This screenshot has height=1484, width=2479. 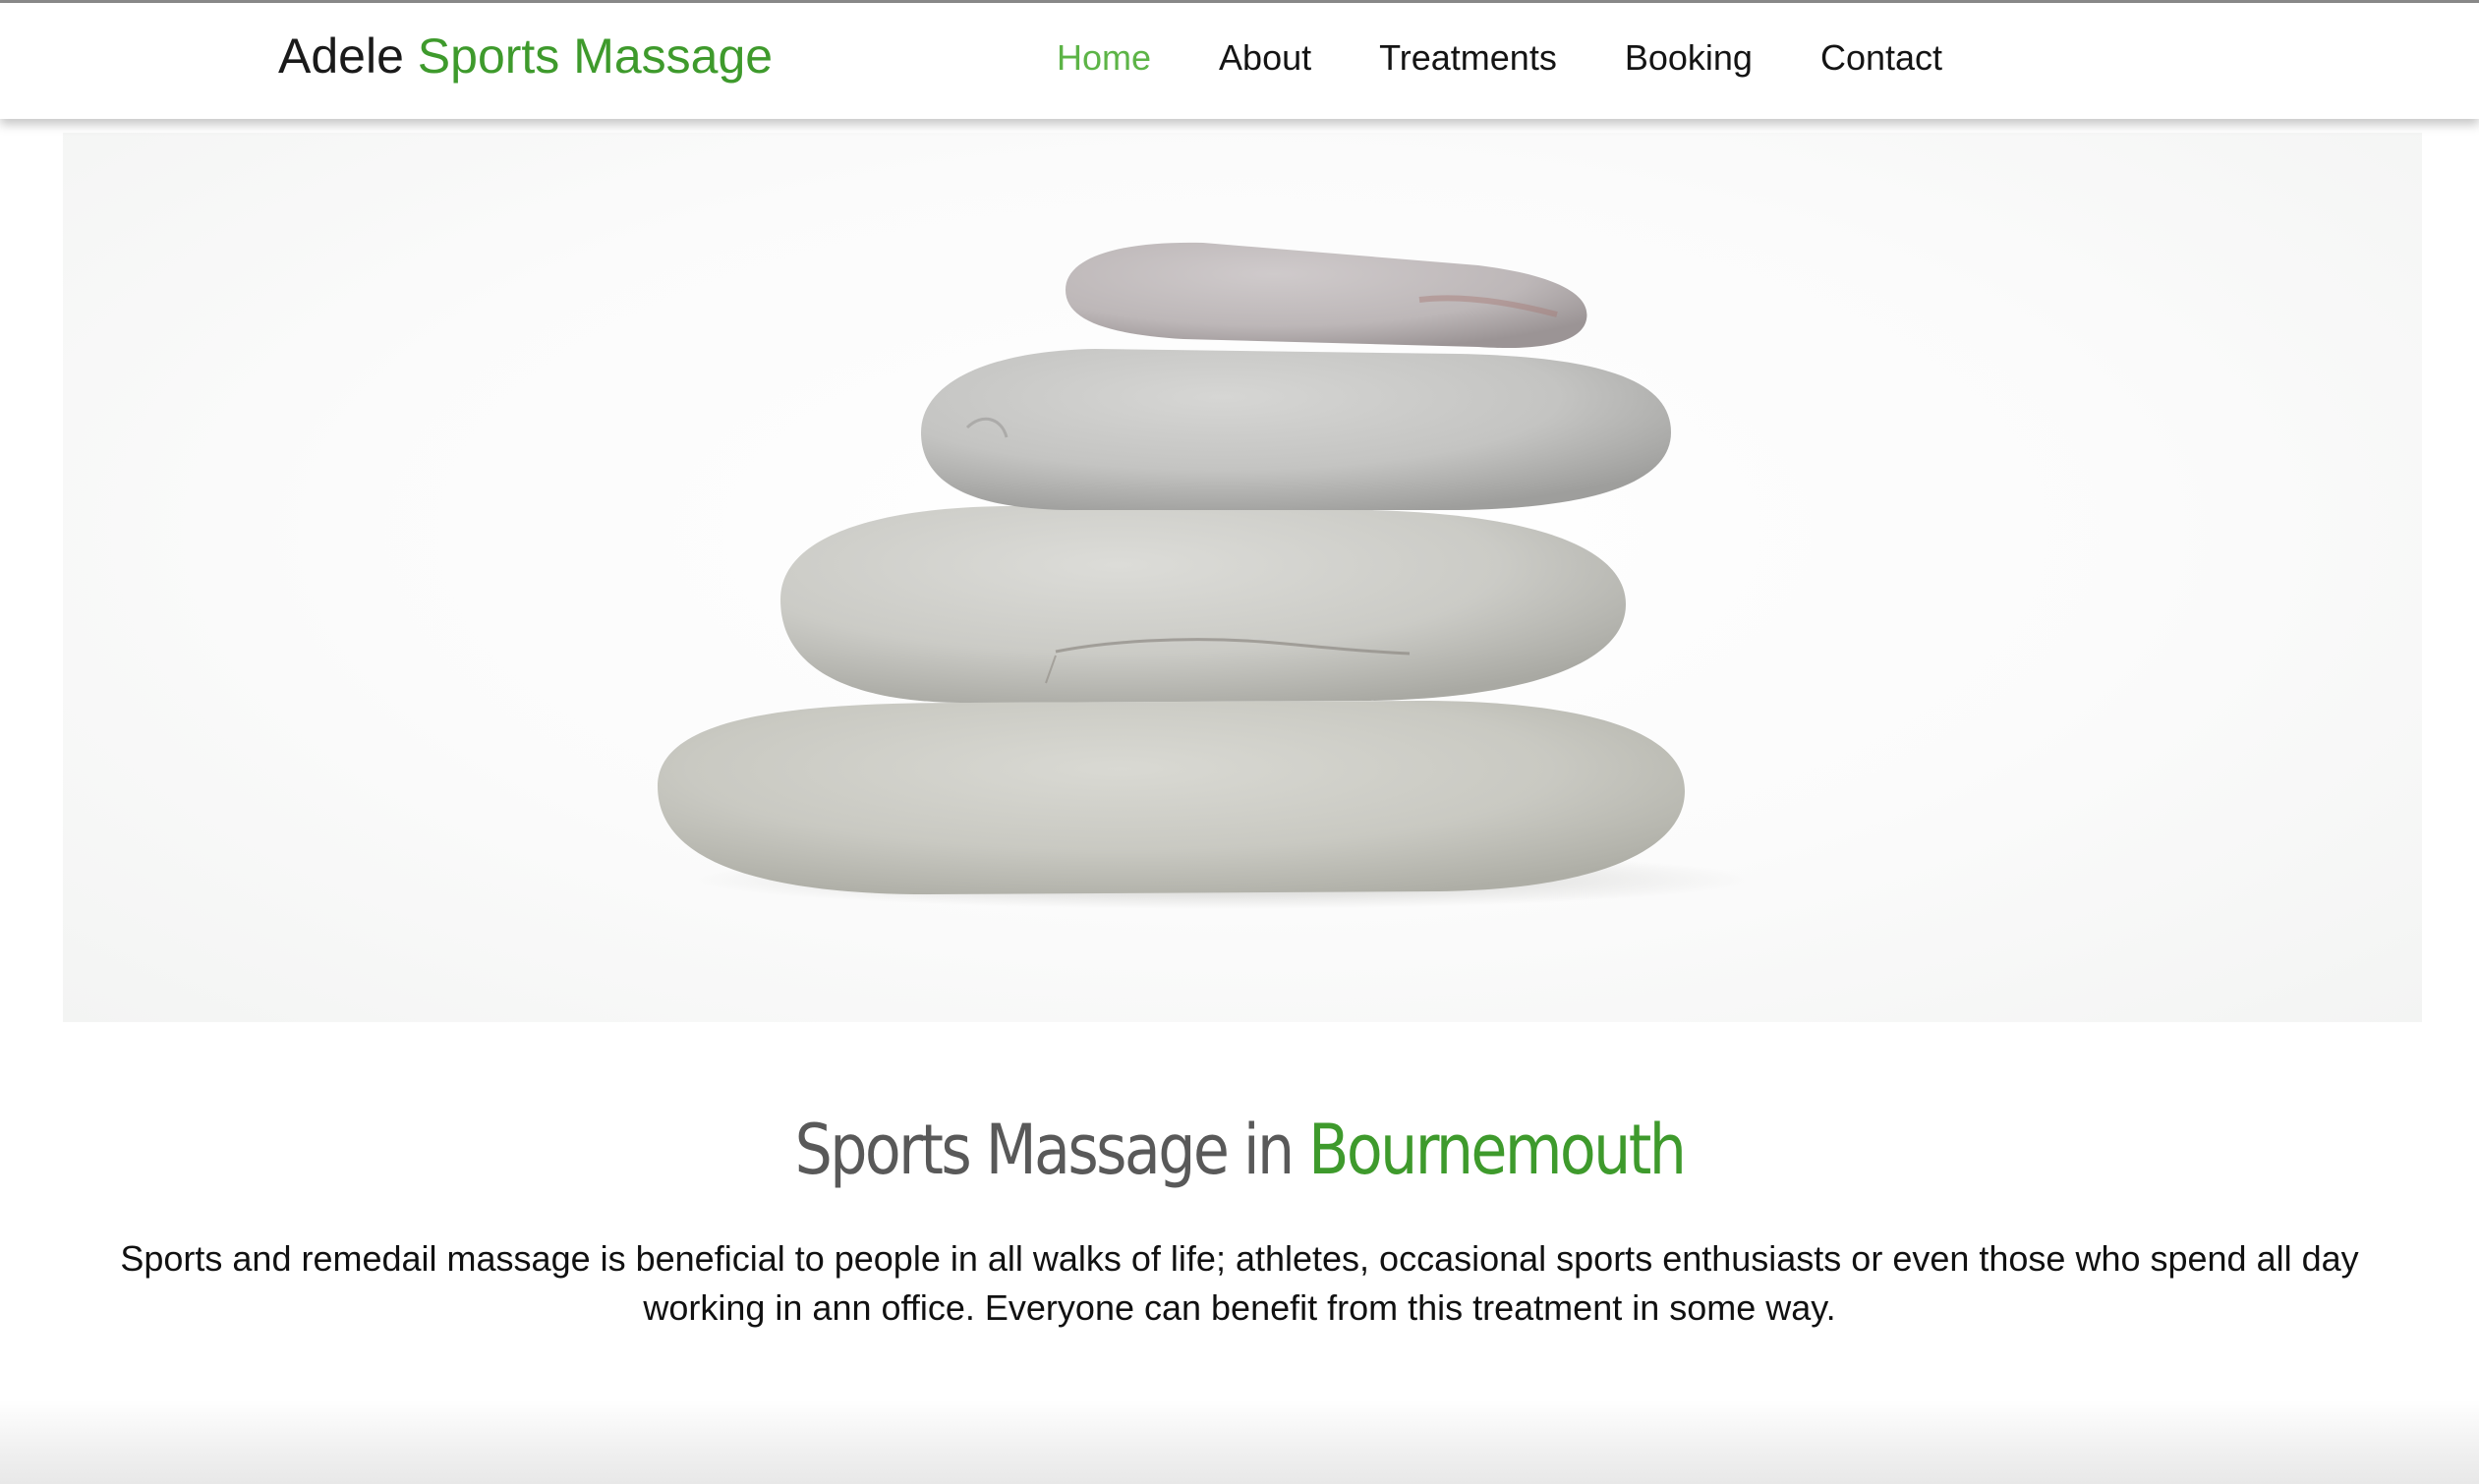 I want to click on site-logo: Adele Sports Massage, so click(x=525, y=56).